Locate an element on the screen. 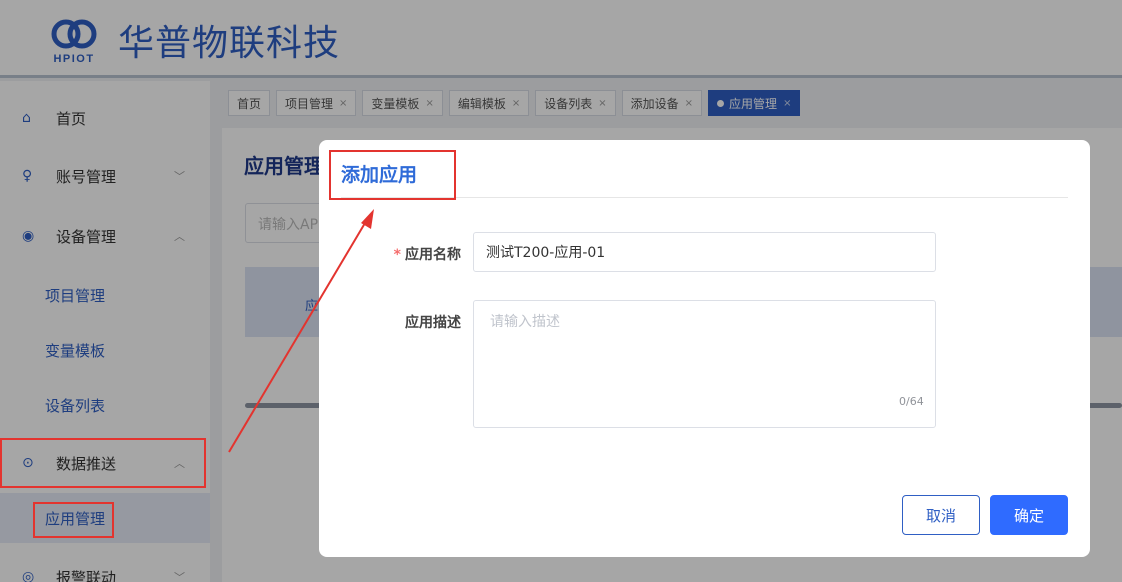  label-text: 应用名称 is located at coordinates (433, 255).